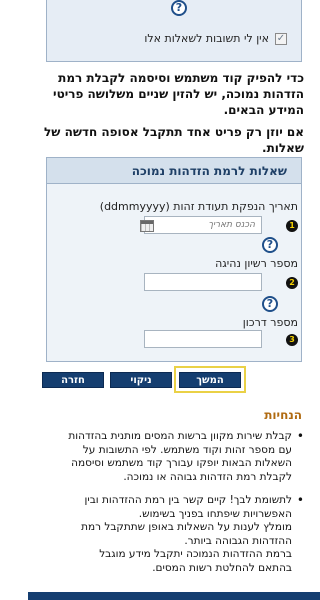 Image resolution: width=320 pixels, height=600 pixels. I want to click on field-label-drivers-license: מספר רשיון נהיגה, so click(256, 263).